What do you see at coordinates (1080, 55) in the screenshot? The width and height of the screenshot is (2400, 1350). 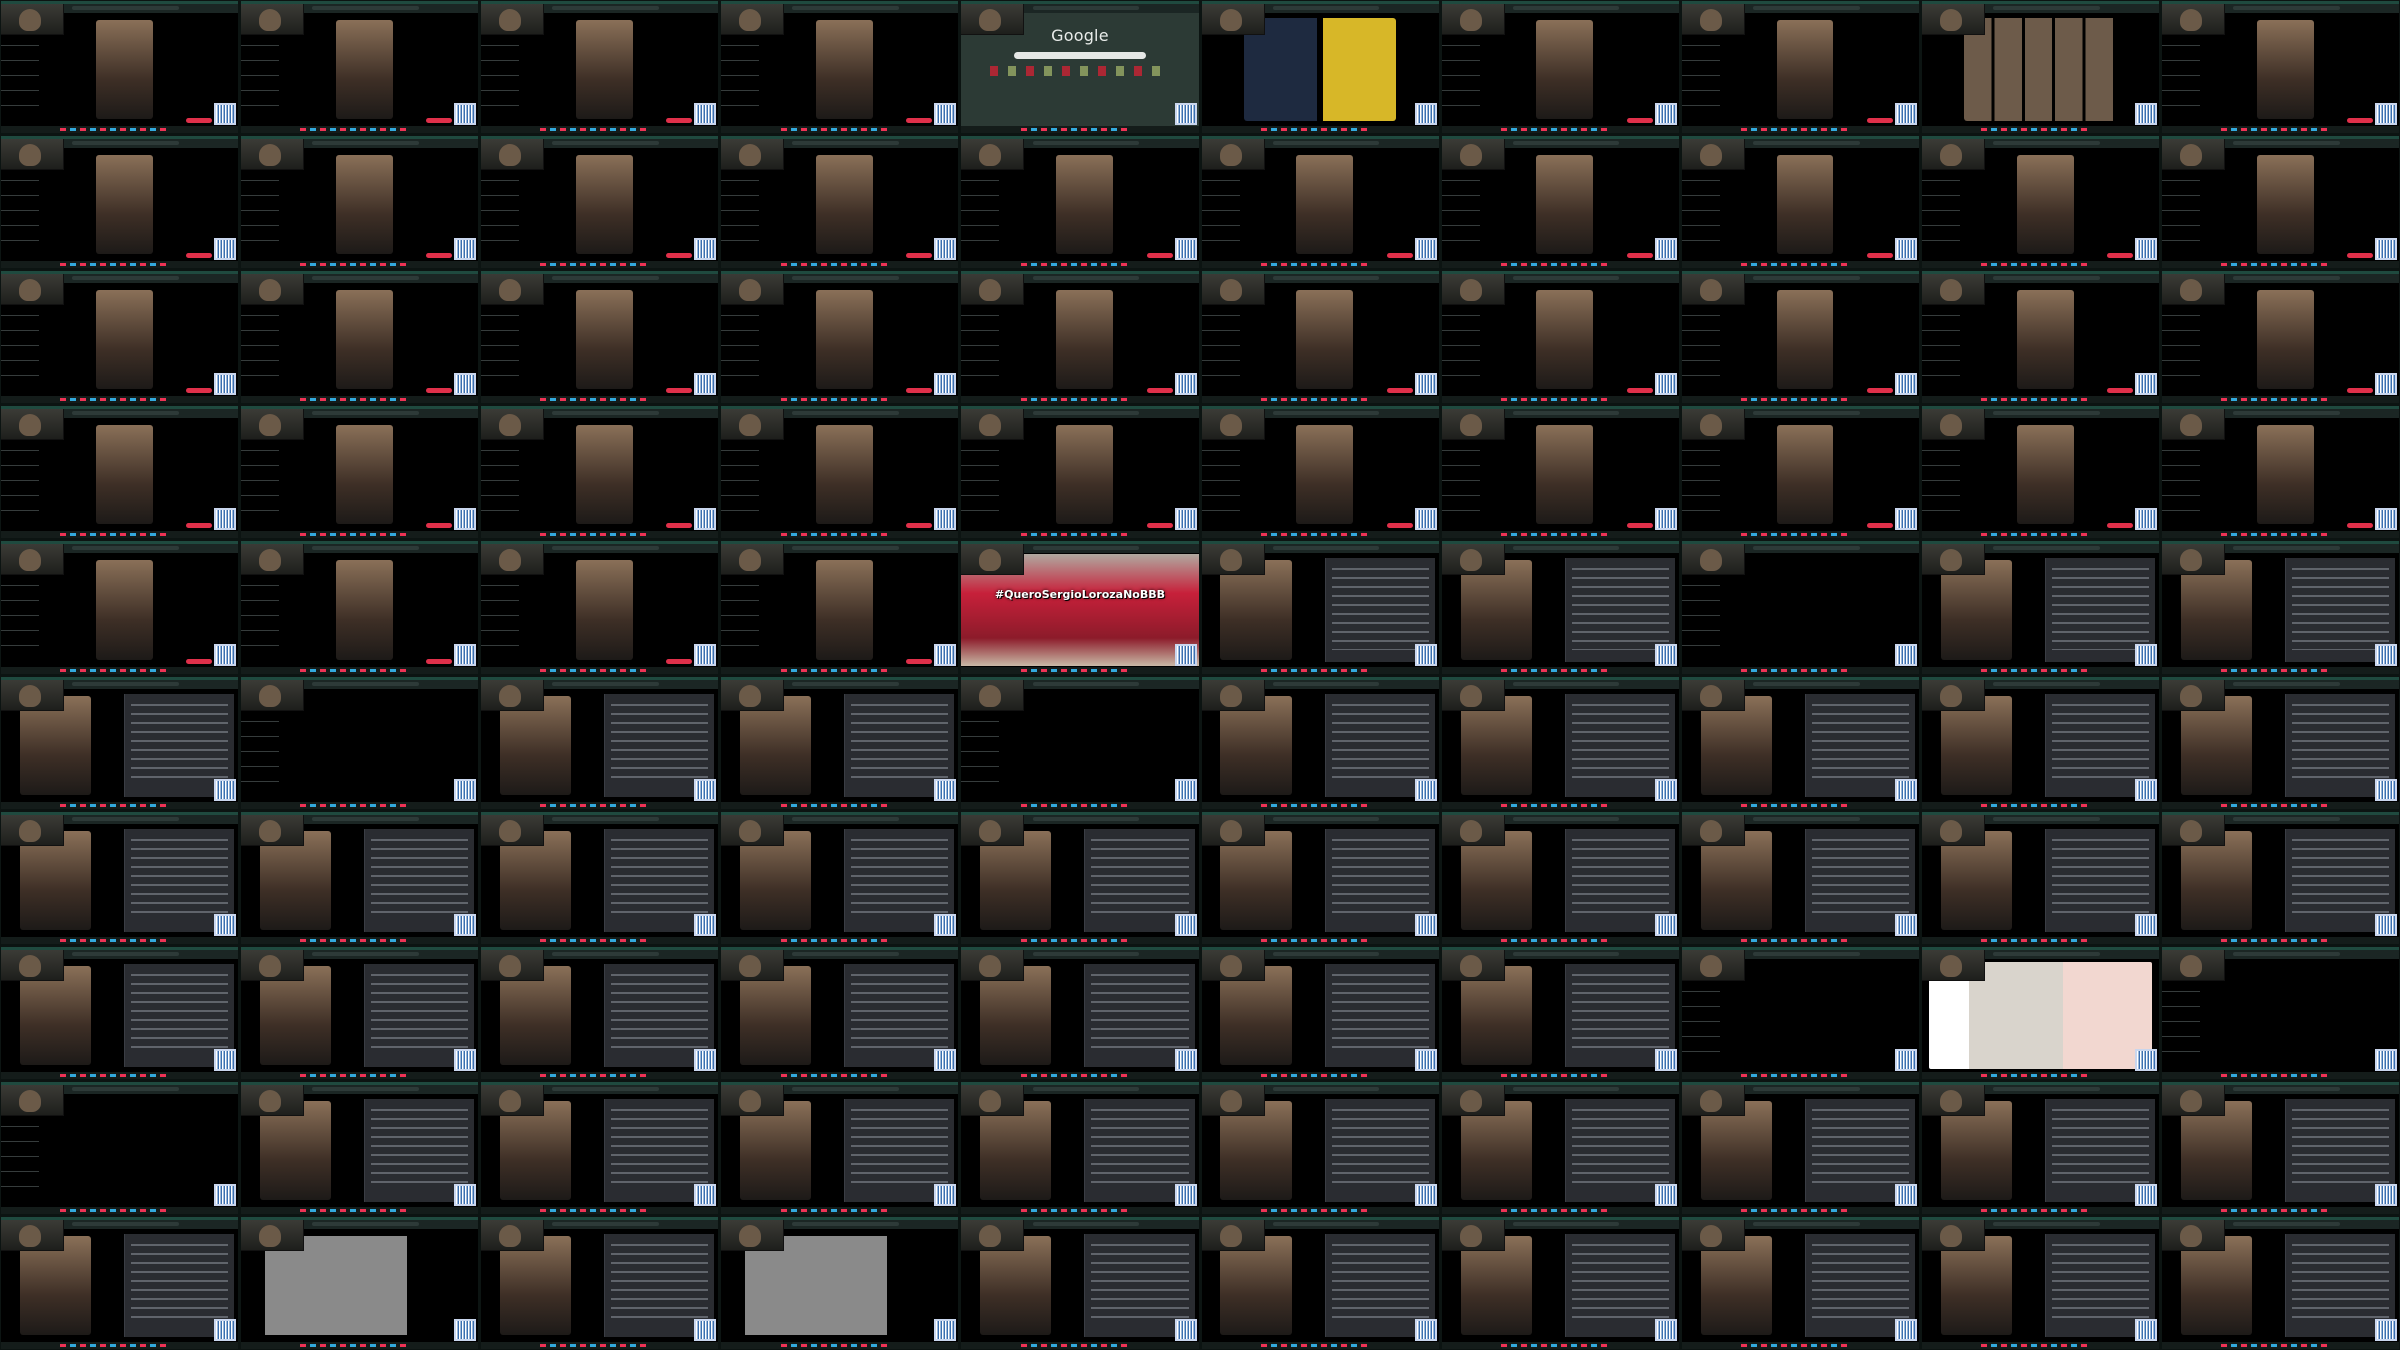 I see `google-search-input` at bounding box center [1080, 55].